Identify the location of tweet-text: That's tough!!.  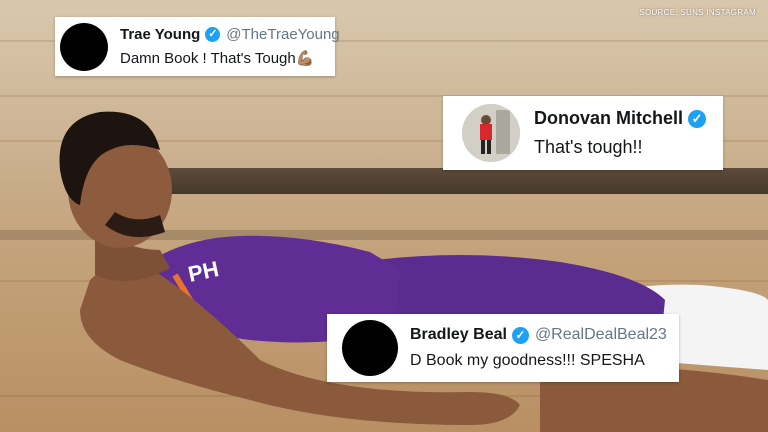
(588, 147).